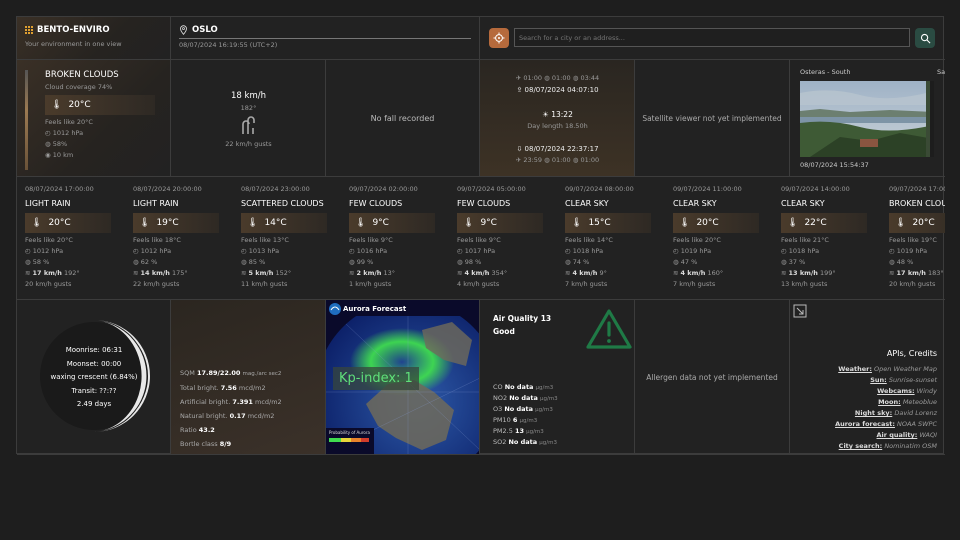 Image resolution: width=960 pixels, height=540 pixels. I want to click on crosshair-icon, so click(499, 38).